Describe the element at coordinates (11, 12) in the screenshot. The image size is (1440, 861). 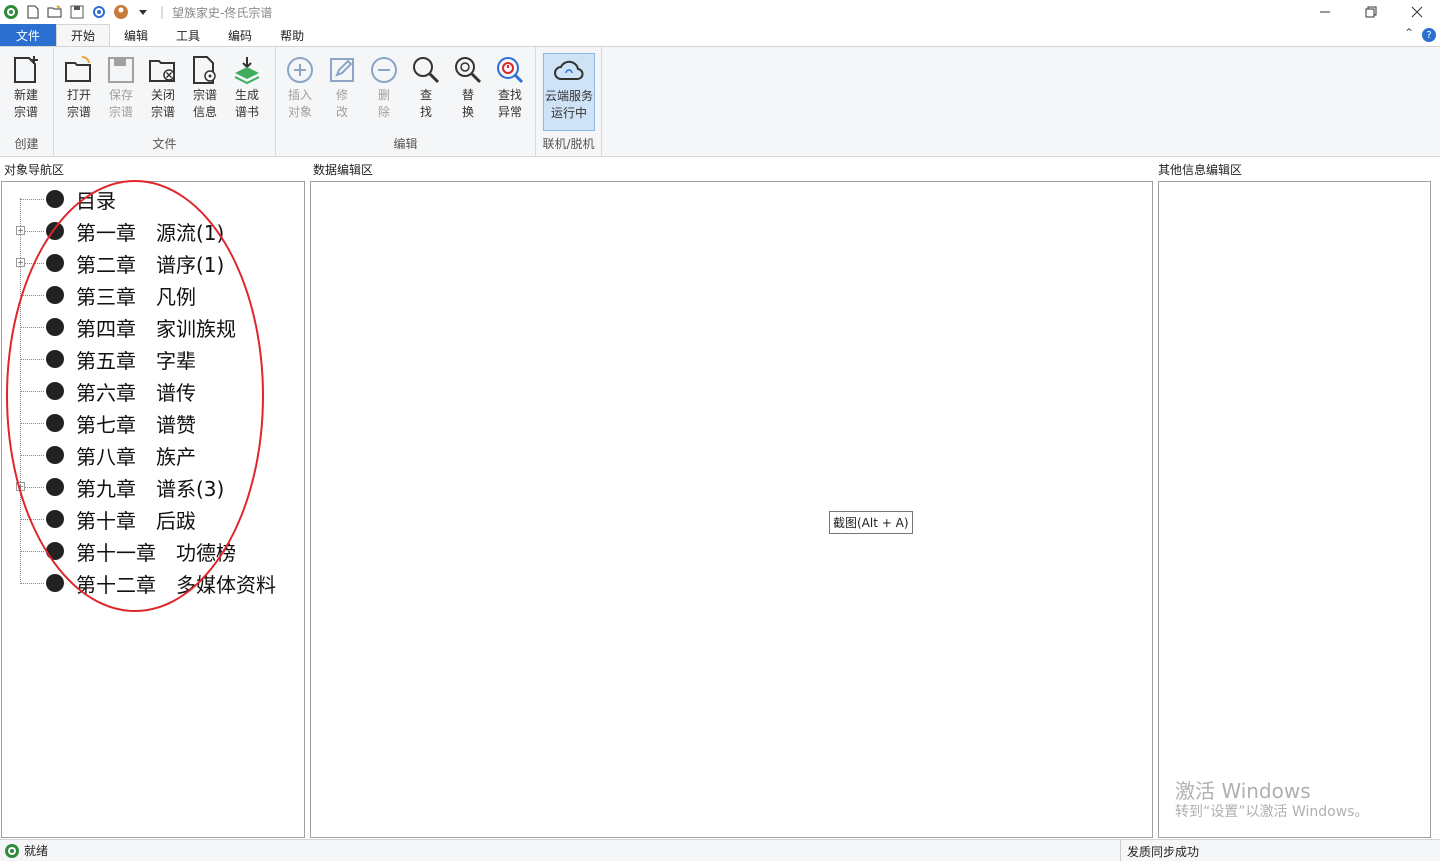
I see `app-logo-icon` at that location.